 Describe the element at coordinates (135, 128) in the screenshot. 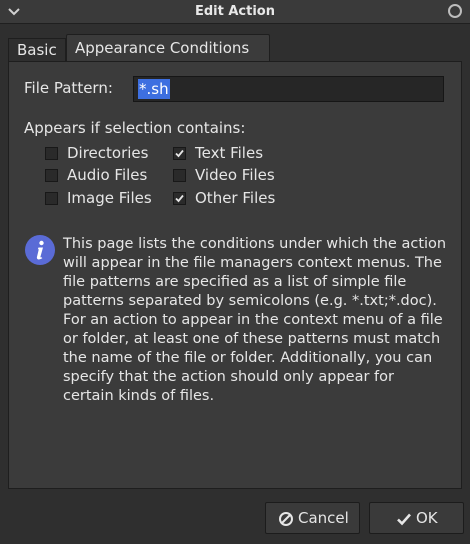

I see `appears-if-label: Appears if selection contains:` at that location.